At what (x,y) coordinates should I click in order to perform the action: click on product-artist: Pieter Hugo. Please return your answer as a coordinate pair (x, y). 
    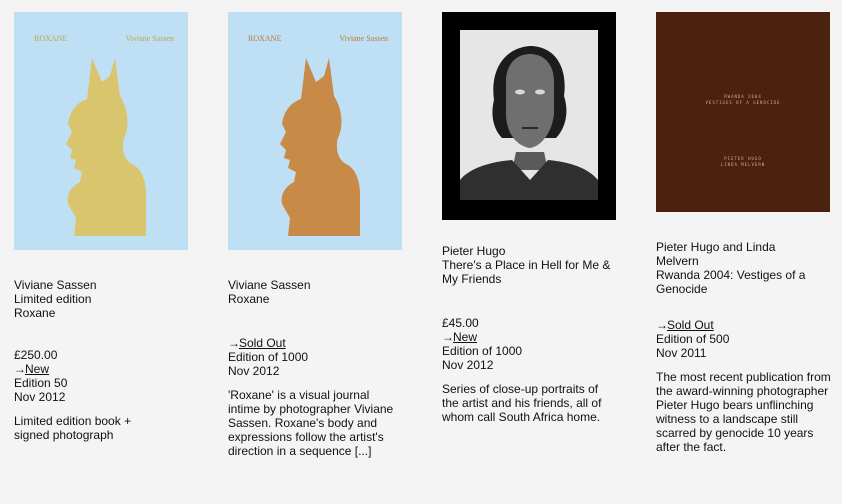
    Looking at the image, I should click on (474, 251).